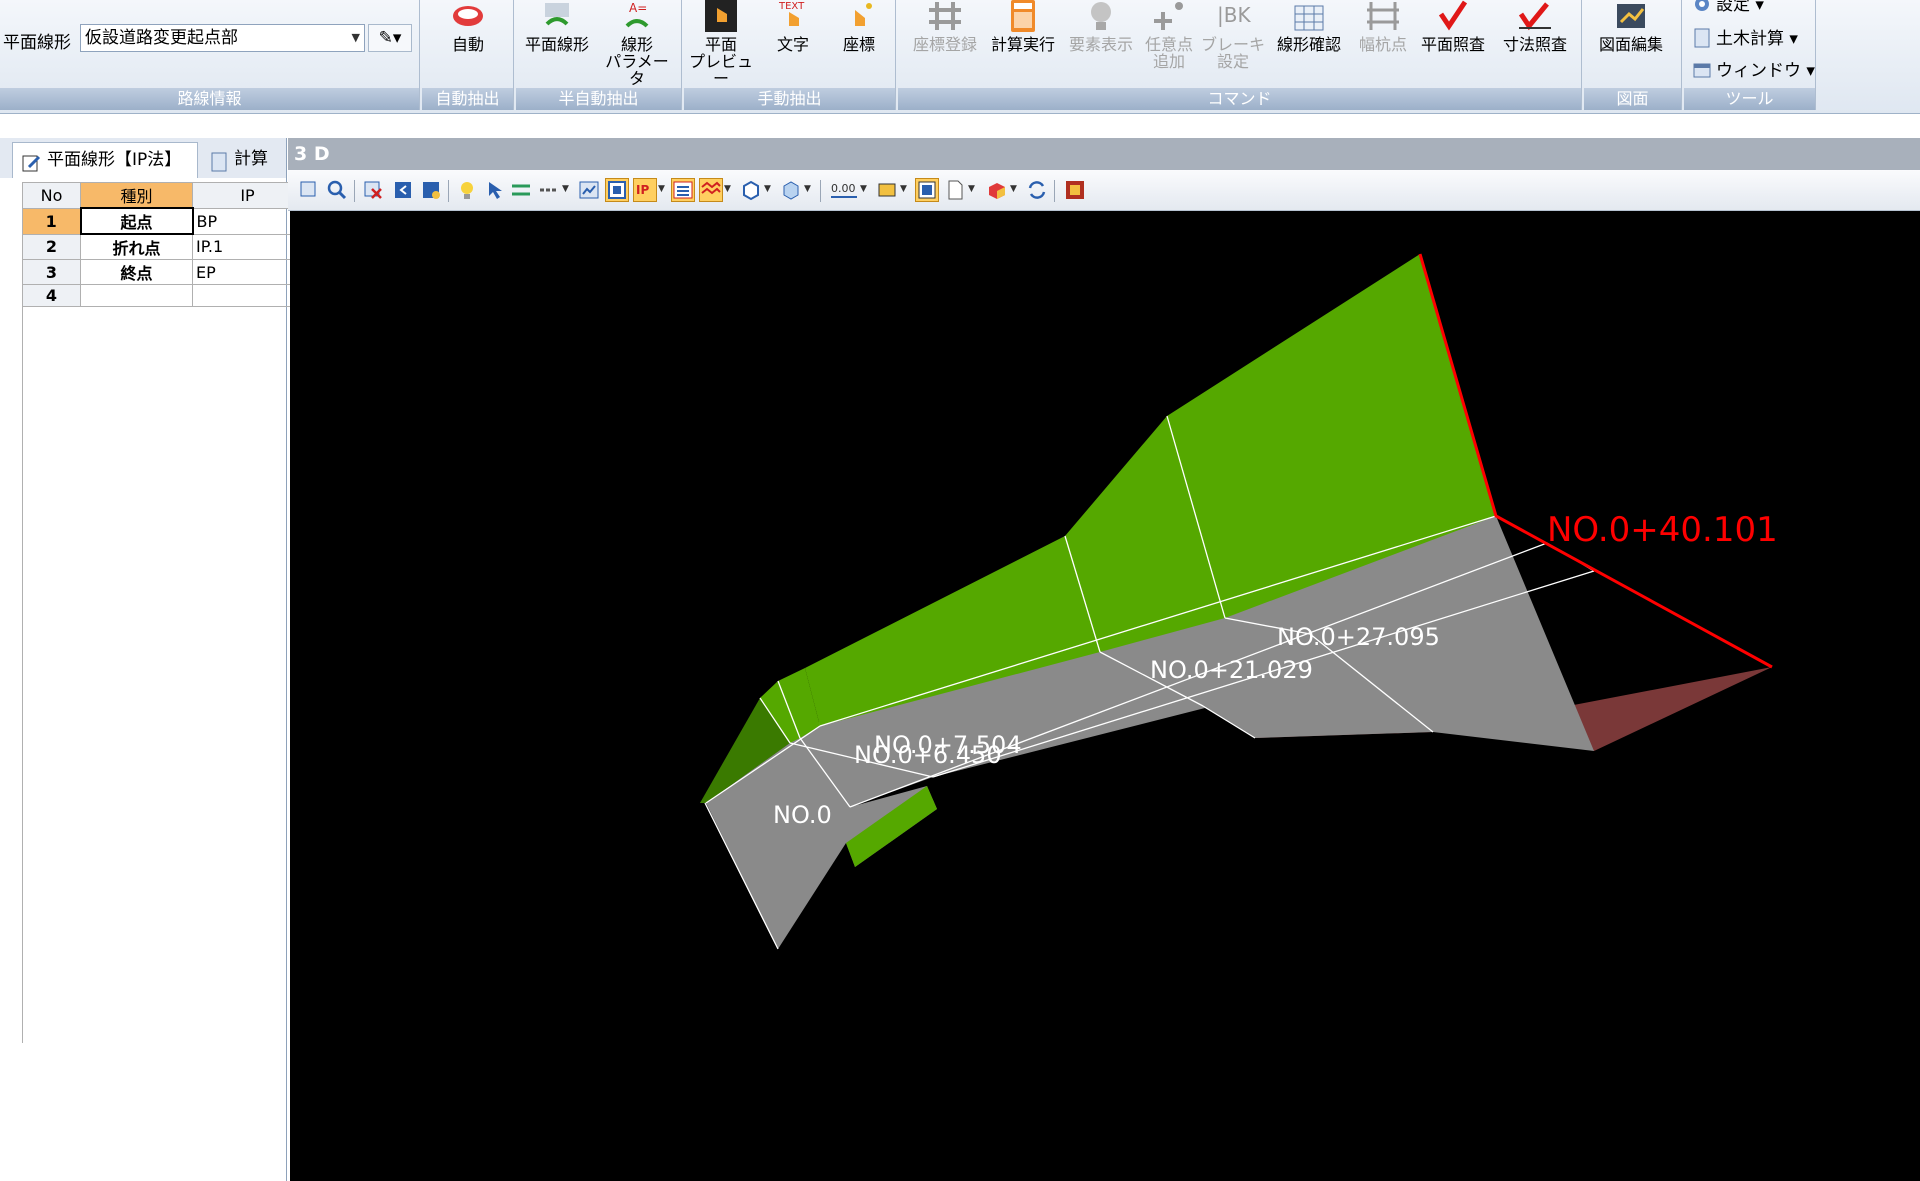  I want to click on add-point-button: 任意点 追加, so click(1169, 44).